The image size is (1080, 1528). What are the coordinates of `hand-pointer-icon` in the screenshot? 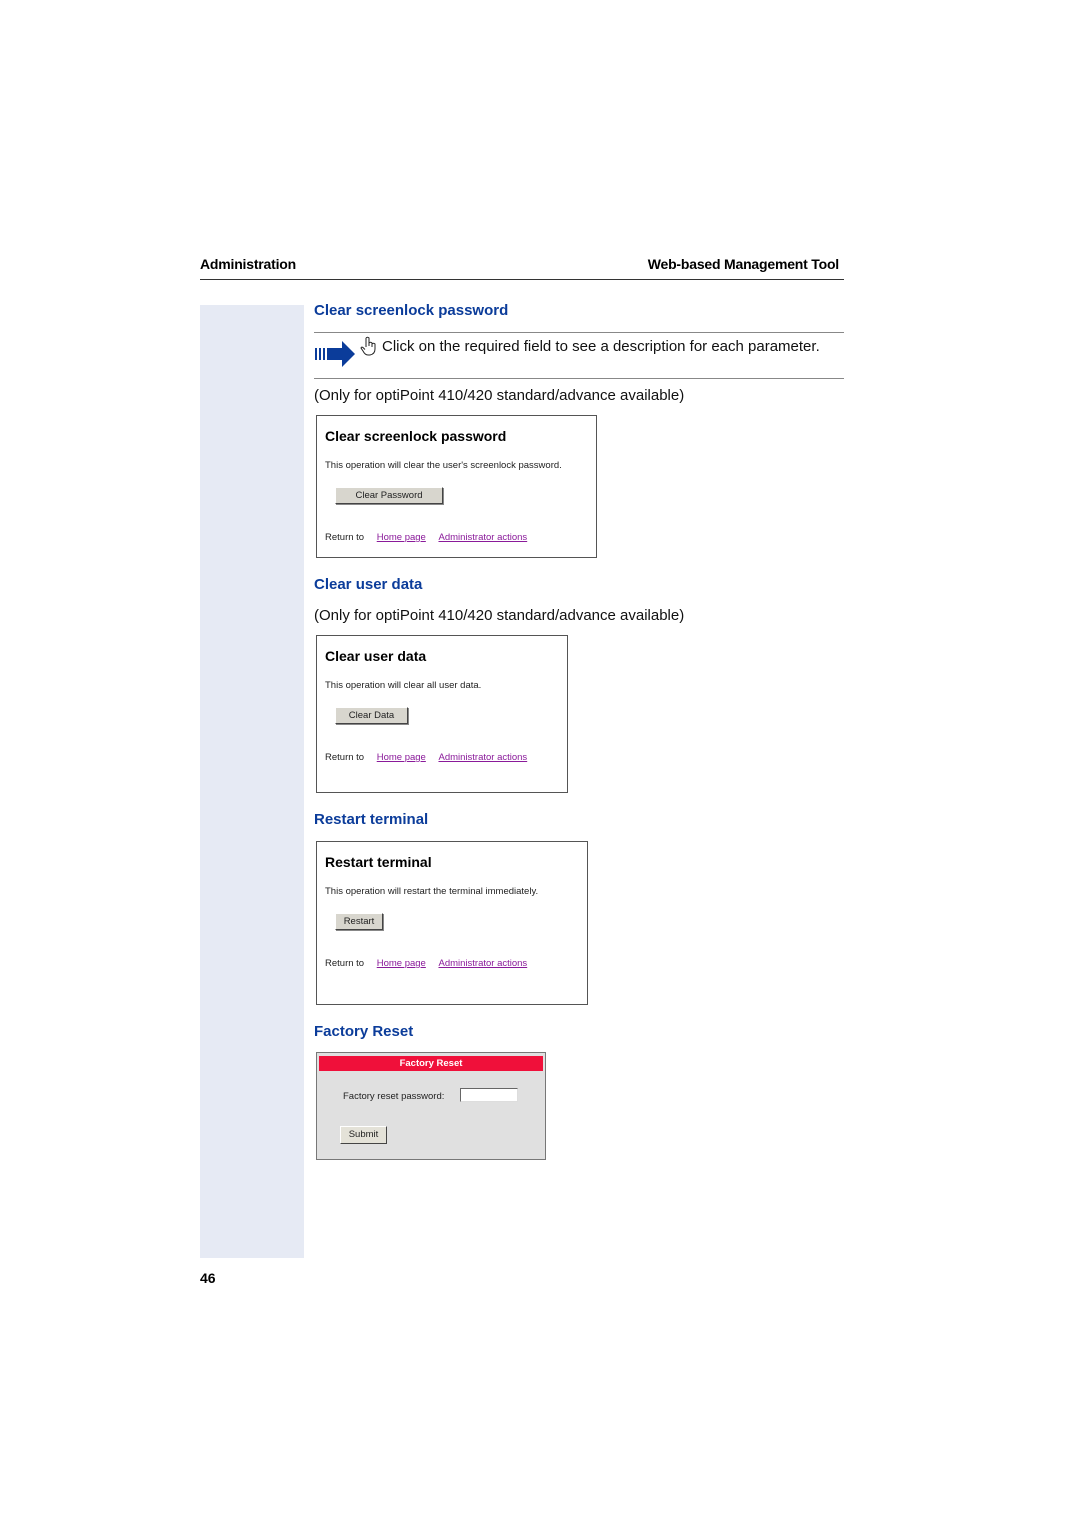 It's located at (368, 346).